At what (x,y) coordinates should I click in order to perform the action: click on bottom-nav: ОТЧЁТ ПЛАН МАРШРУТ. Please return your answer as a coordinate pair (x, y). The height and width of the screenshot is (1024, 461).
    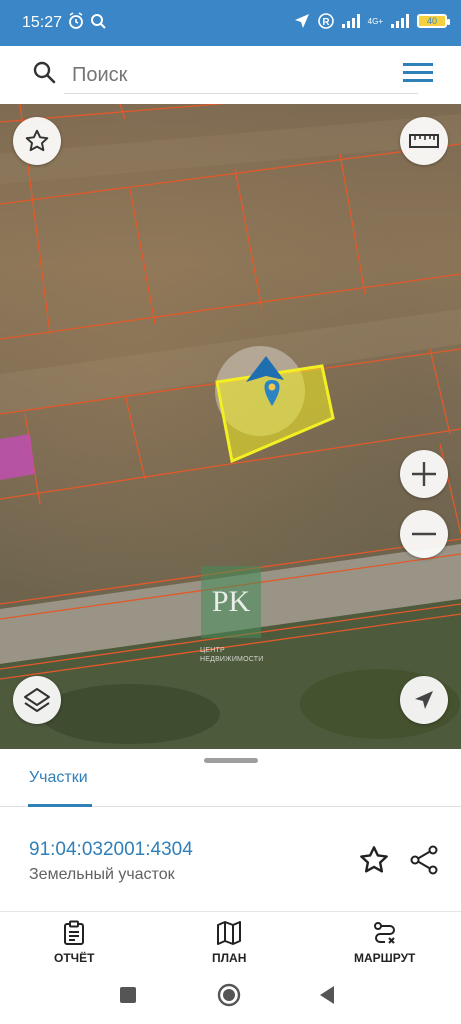
    Looking at the image, I should click on (230, 942).